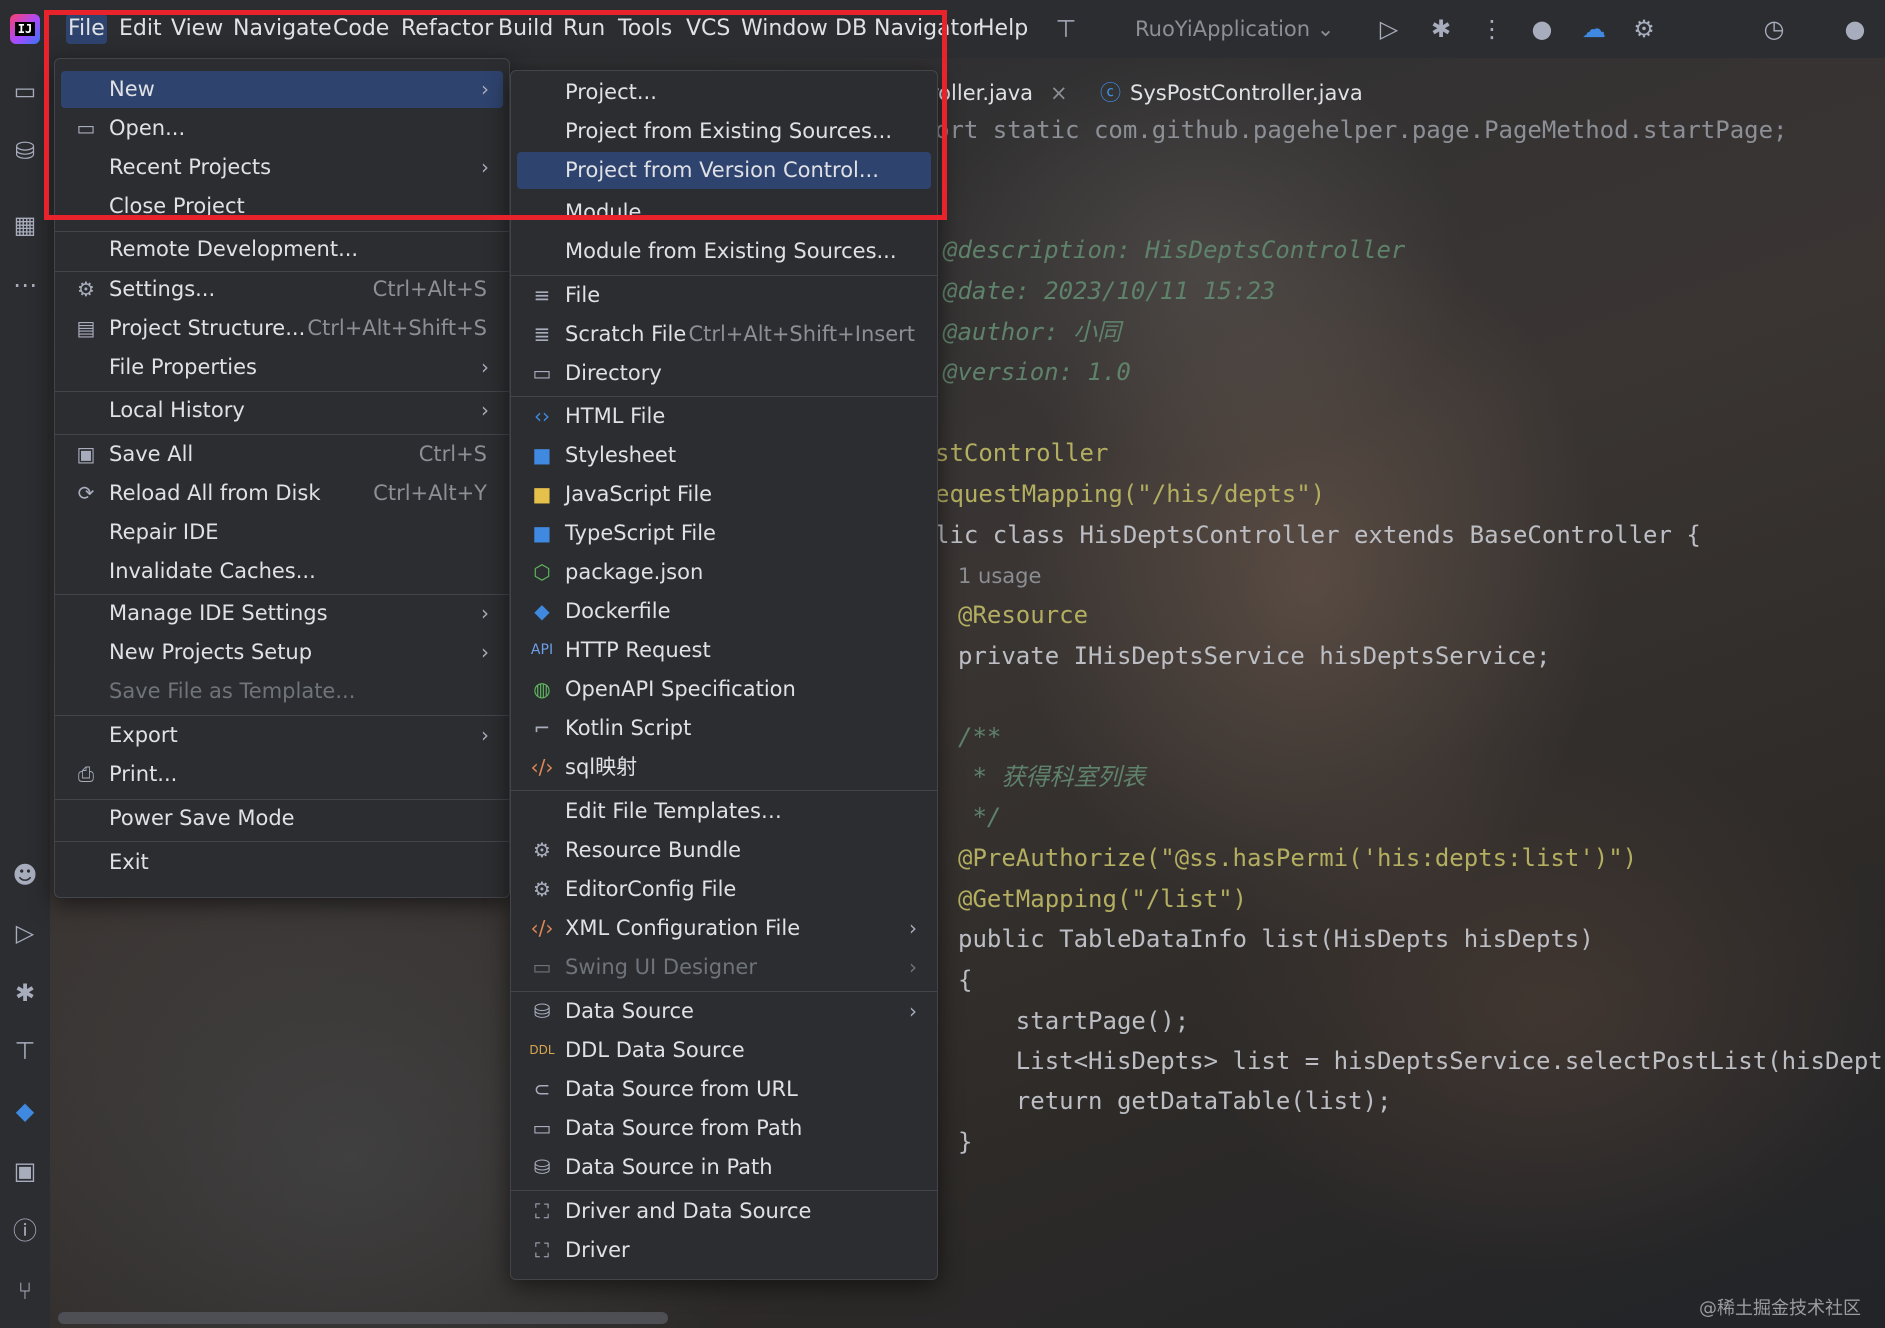 The image size is (1885, 1328). Describe the element at coordinates (542, 889) in the screenshot. I see `gear-icon: ⚙` at that location.